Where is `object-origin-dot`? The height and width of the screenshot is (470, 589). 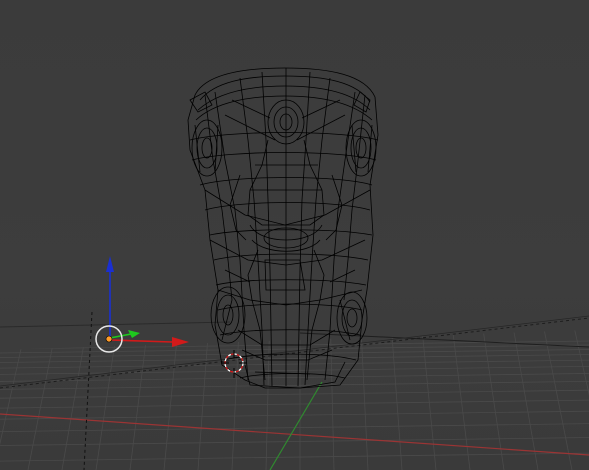
object-origin-dot is located at coordinates (109, 339).